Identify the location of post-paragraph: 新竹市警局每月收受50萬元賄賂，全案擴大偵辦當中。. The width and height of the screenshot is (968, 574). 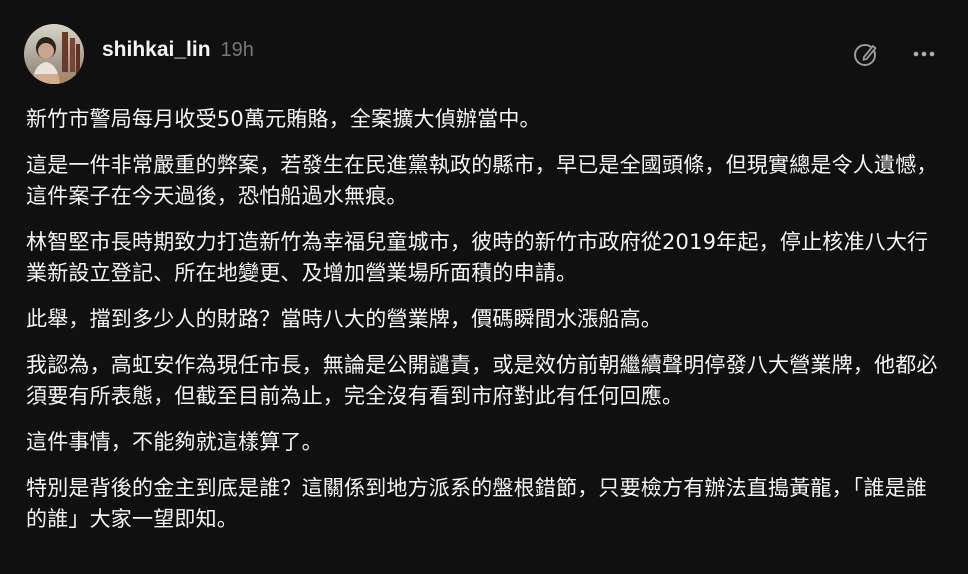
(283, 119).